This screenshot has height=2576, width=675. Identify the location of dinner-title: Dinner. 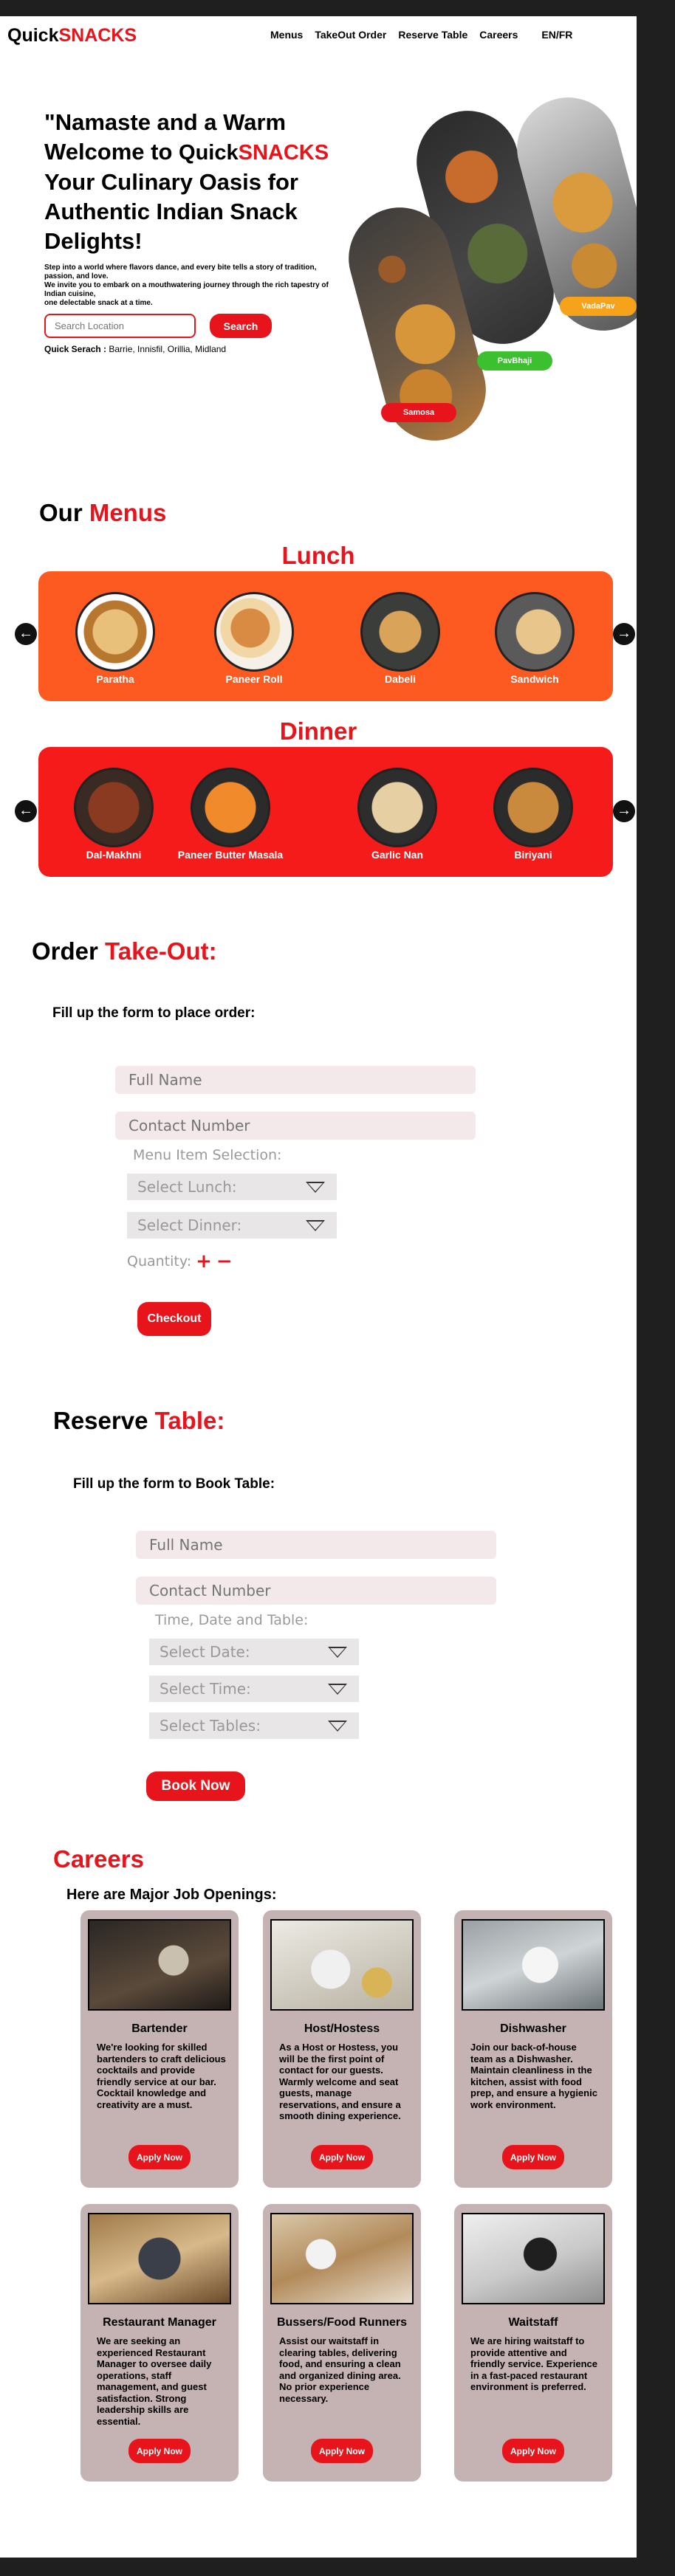
(318, 731).